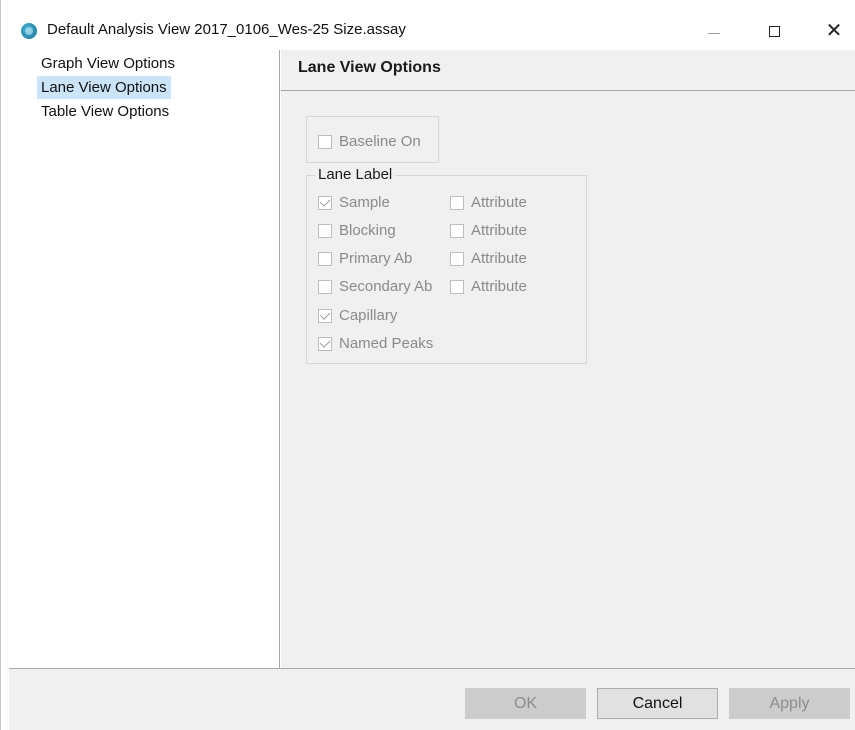 This screenshot has width=855, height=730. What do you see at coordinates (386, 343) in the screenshot?
I see `named-peaks-label: Named Peaks` at bounding box center [386, 343].